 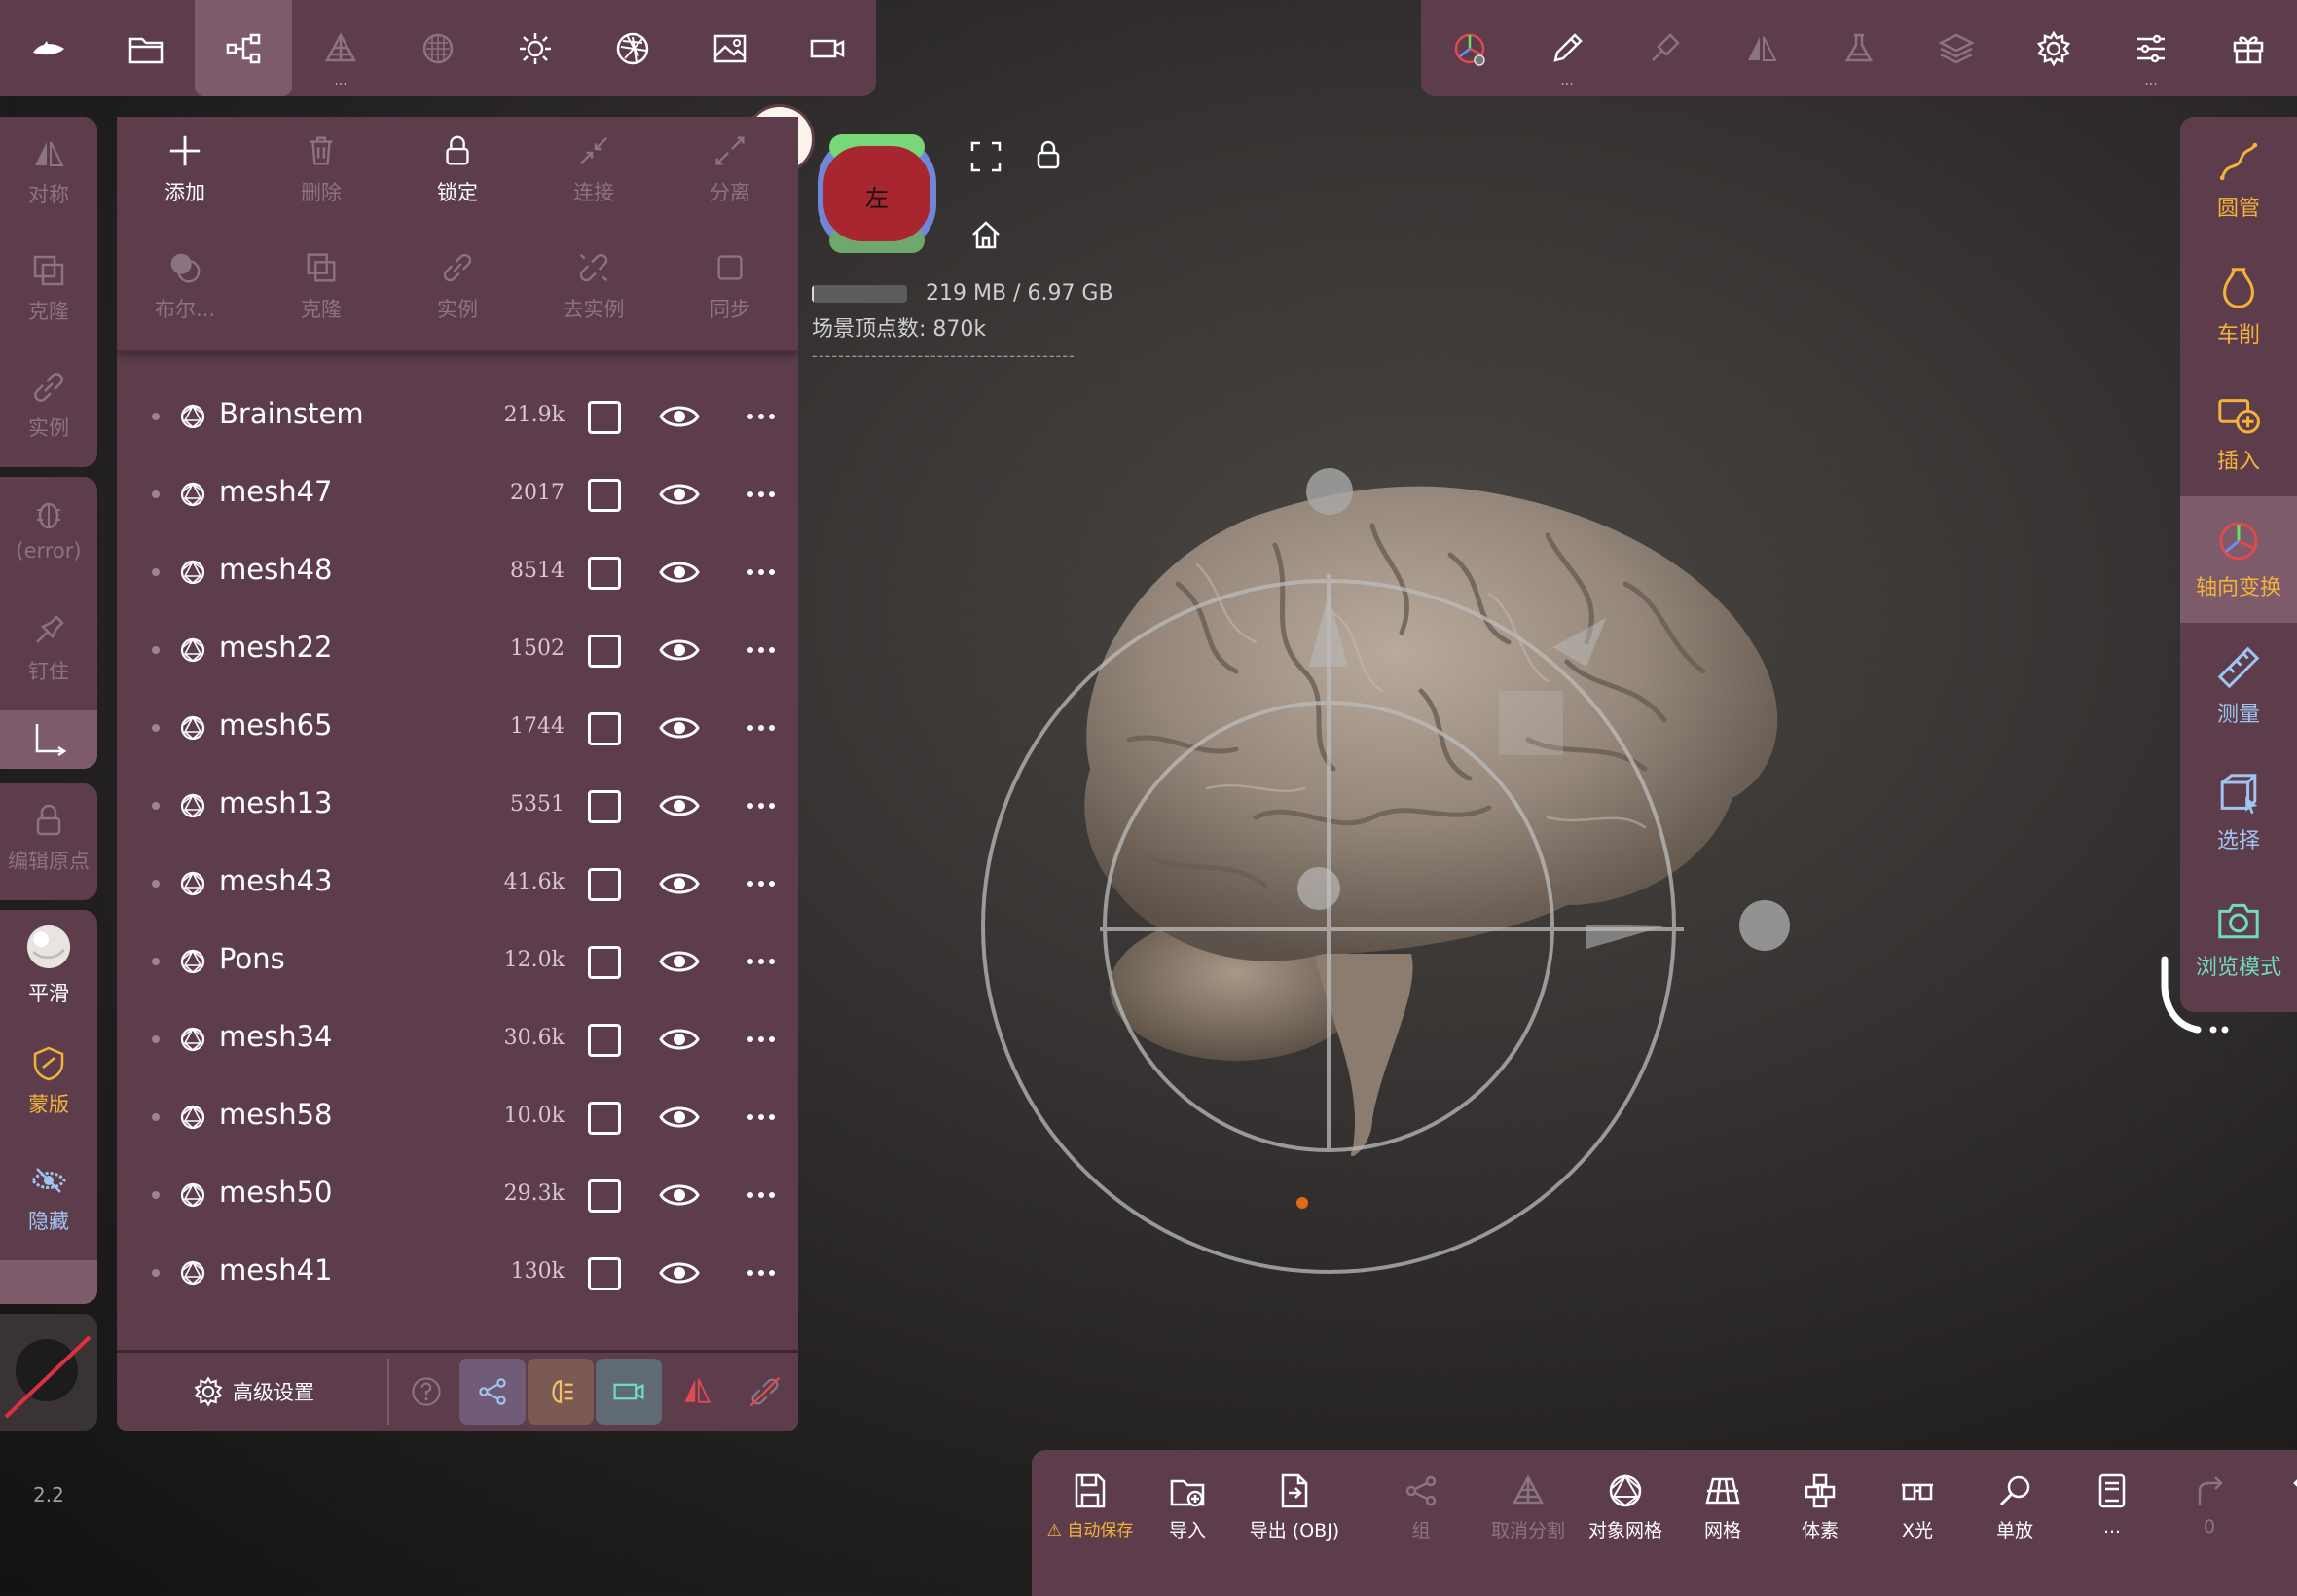 What do you see at coordinates (2238, 306) in the screenshot?
I see `lathe-tool: 车削` at bounding box center [2238, 306].